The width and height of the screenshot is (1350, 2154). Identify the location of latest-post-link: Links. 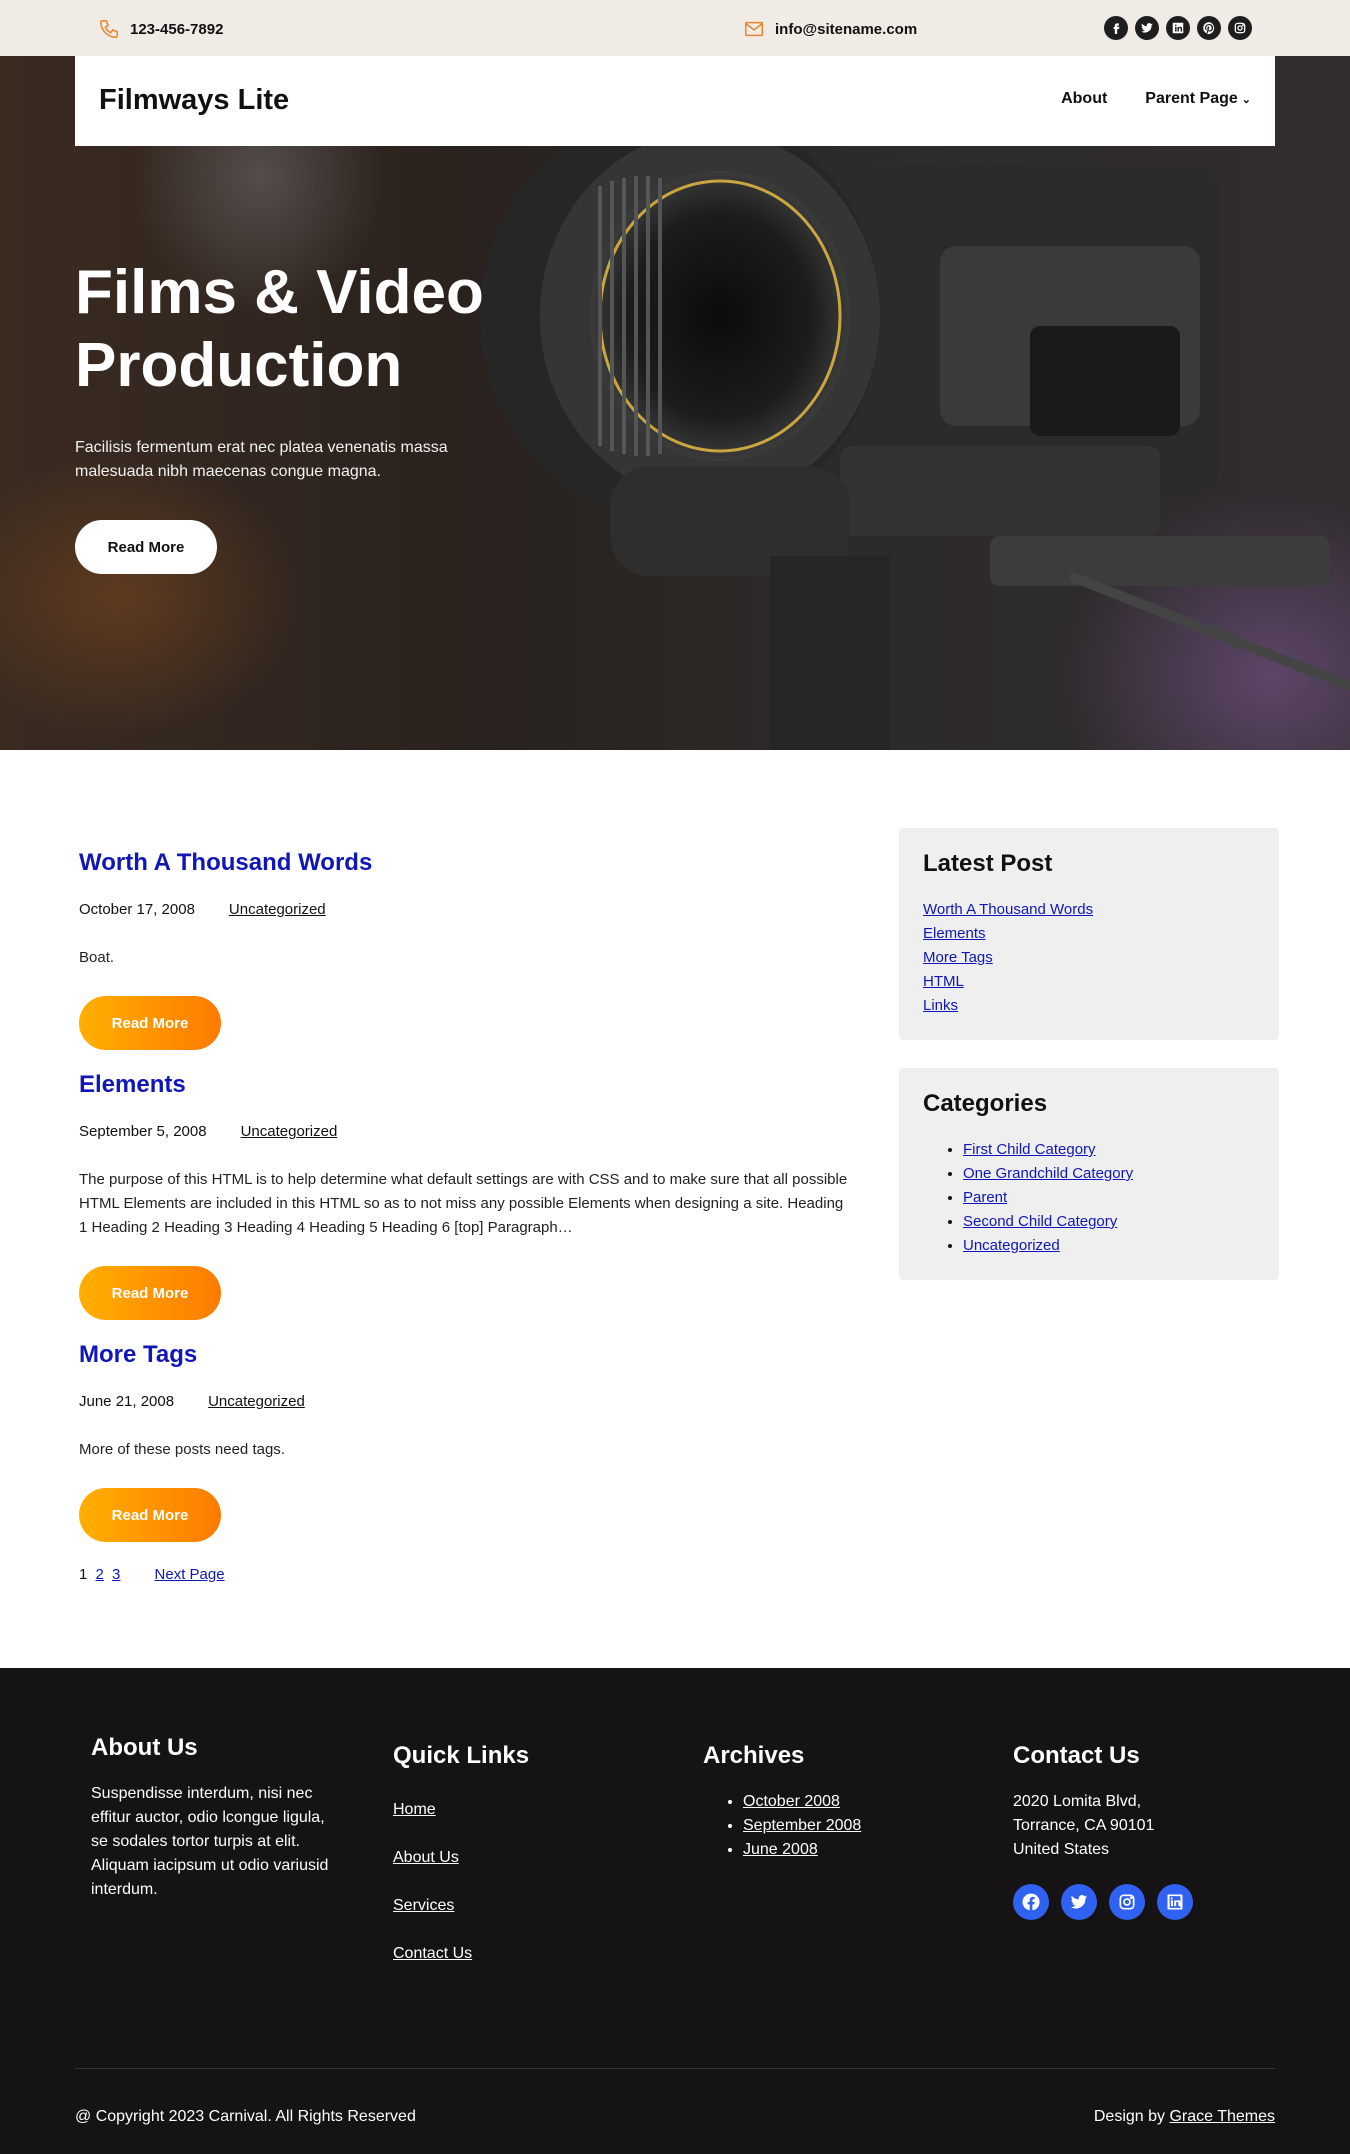
(940, 1005).